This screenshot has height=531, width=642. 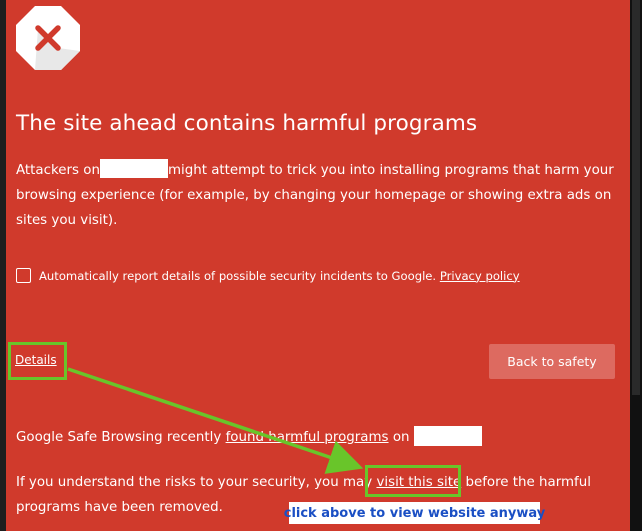 I want to click on annotation-caption: click above to view website anyway, so click(x=414, y=513).